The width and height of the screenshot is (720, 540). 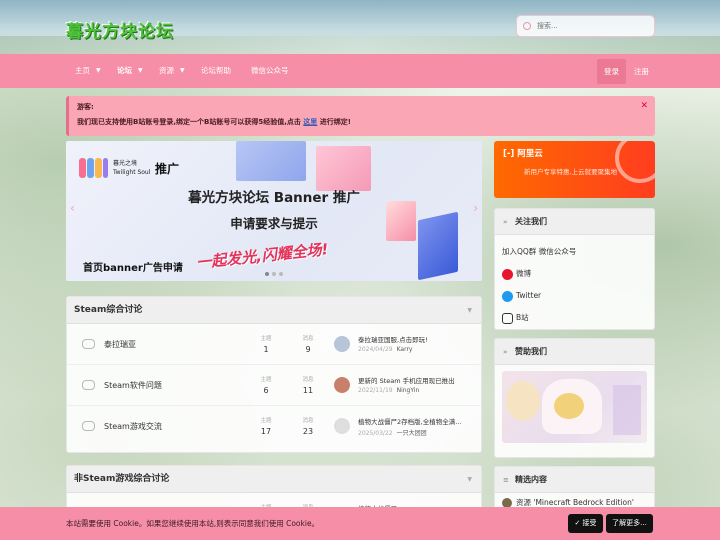 I want to click on search-input, so click(x=587, y=26).